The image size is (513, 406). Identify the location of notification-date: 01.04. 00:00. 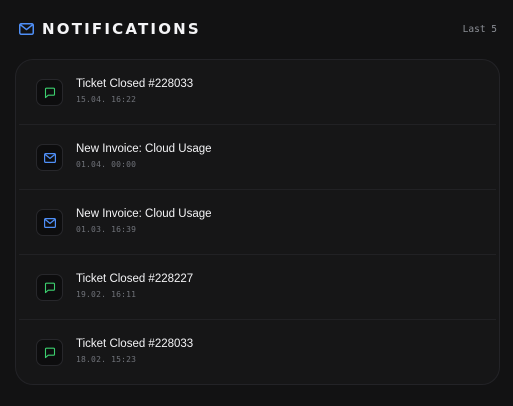
(106, 164).